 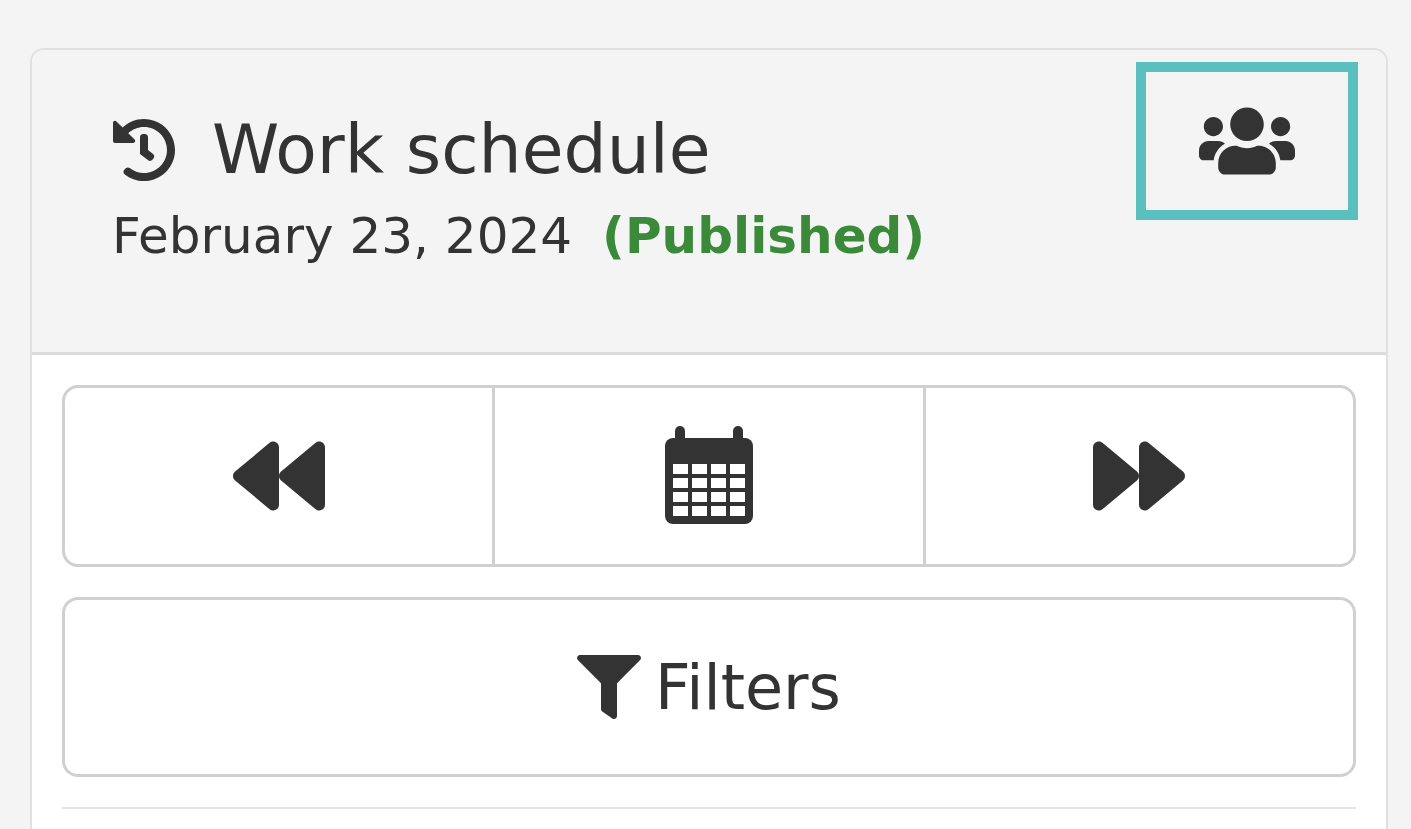 I want to click on history-icon, so click(x=144, y=149).